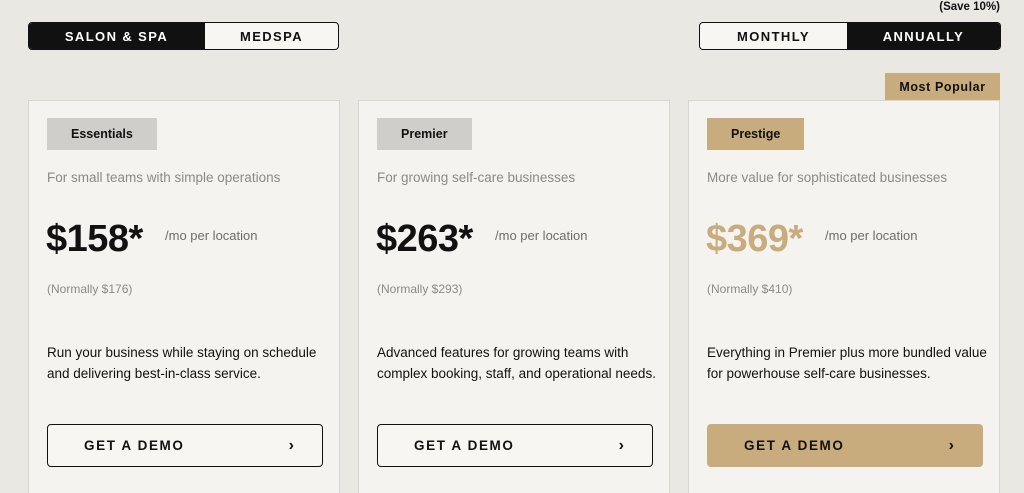 This screenshot has height=493, width=1024. What do you see at coordinates (420, 289) in the screenshot?
I see `plan-normal-price: (Normally $293)` at bounding box center [420, 289].